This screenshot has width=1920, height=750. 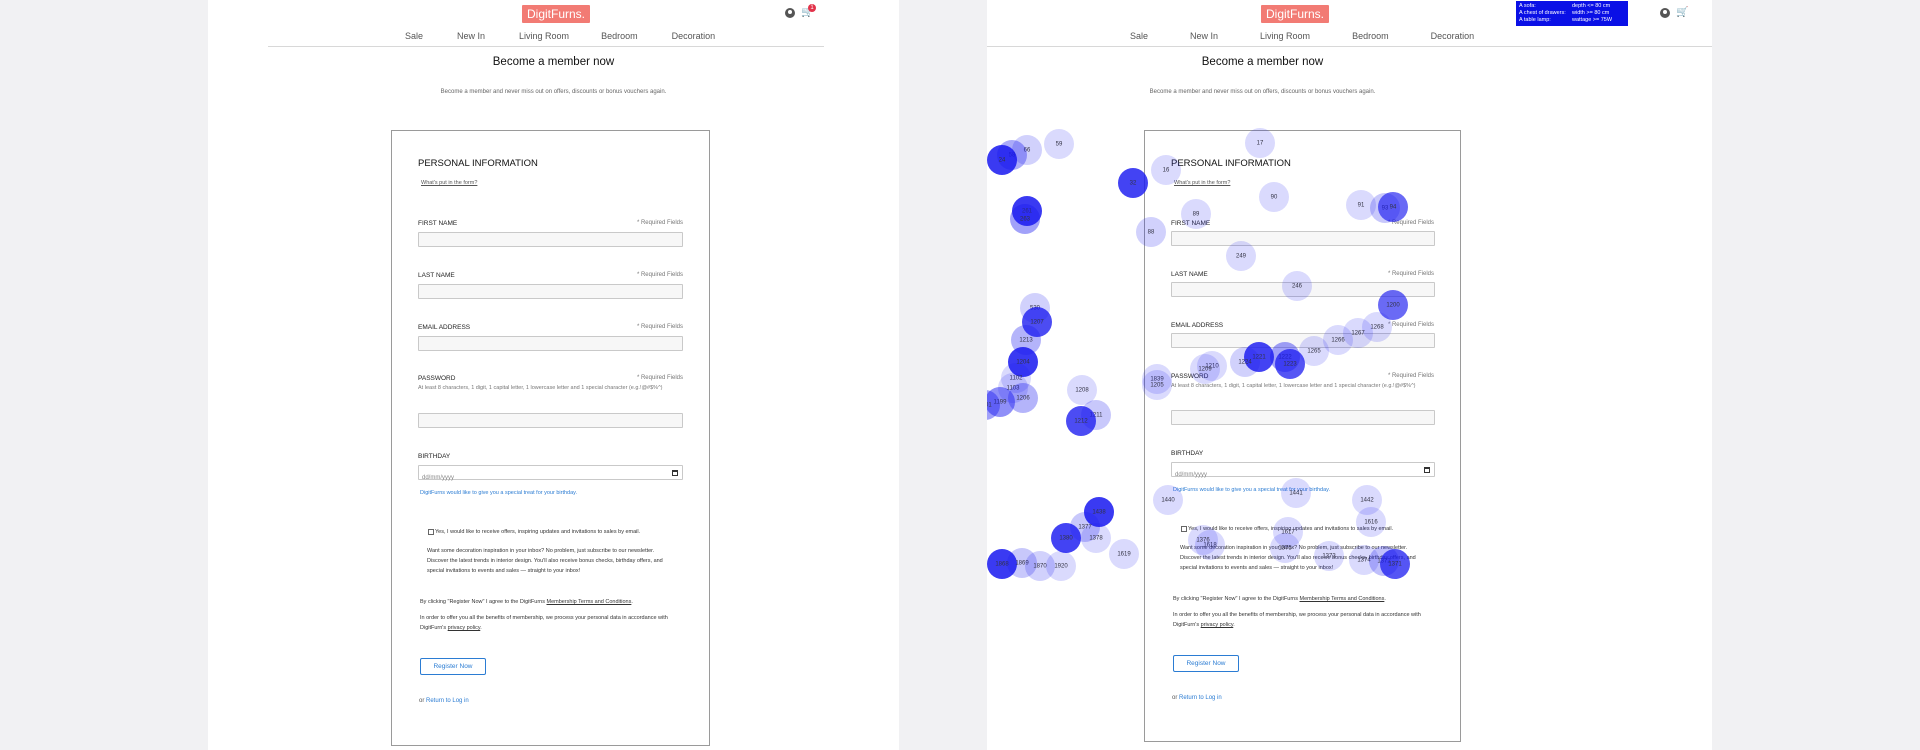 What do you see at coordinates (1157, 386) in the screenshot?
I see `heatmap-bubble-label: 1205` at bounding box center [1157, 386].